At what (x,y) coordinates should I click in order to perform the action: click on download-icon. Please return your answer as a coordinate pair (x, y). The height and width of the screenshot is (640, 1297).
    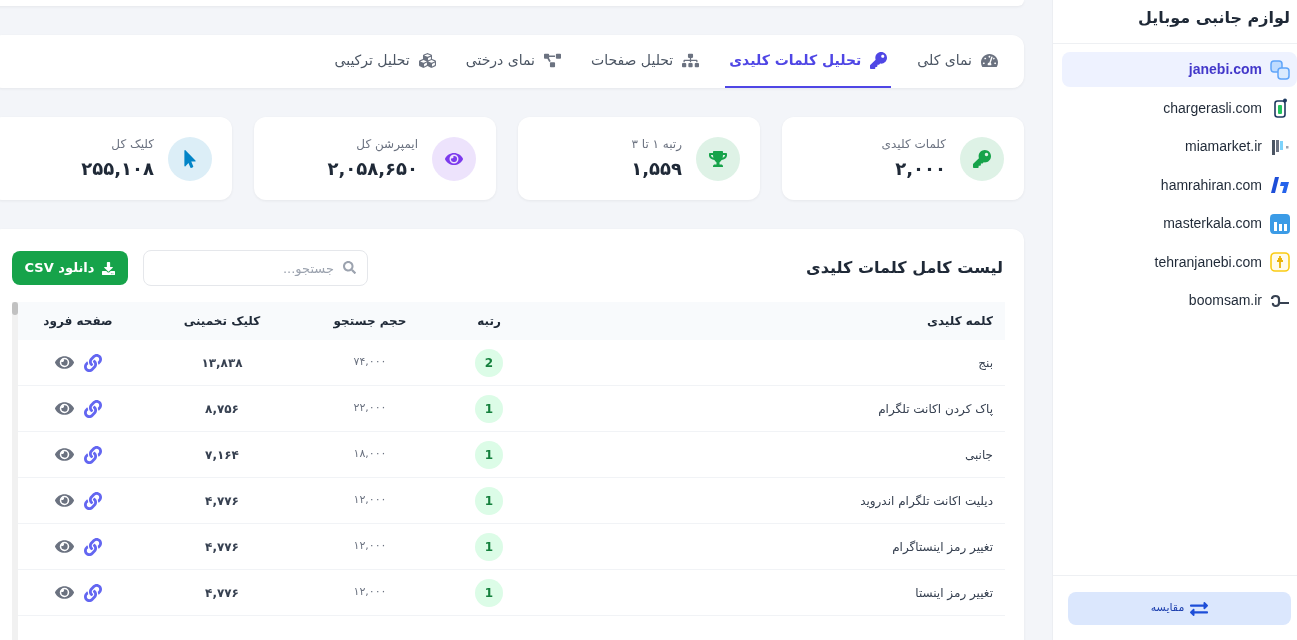
    Looking at the image, I should click on (109, 268).